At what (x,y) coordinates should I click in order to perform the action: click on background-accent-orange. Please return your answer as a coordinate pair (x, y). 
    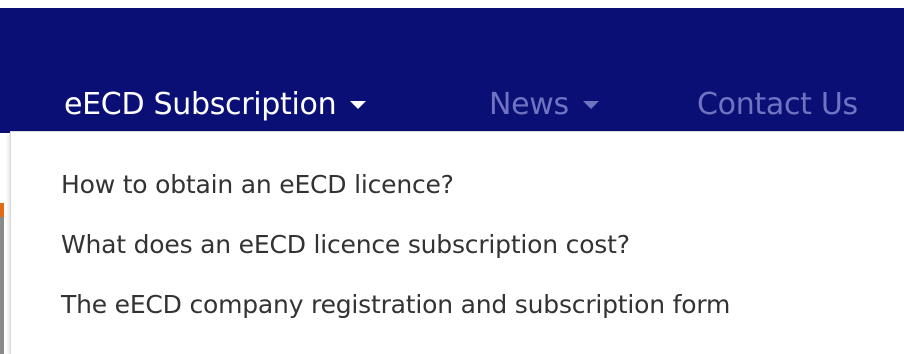
    Looking at the image, I should click on (2, 210).